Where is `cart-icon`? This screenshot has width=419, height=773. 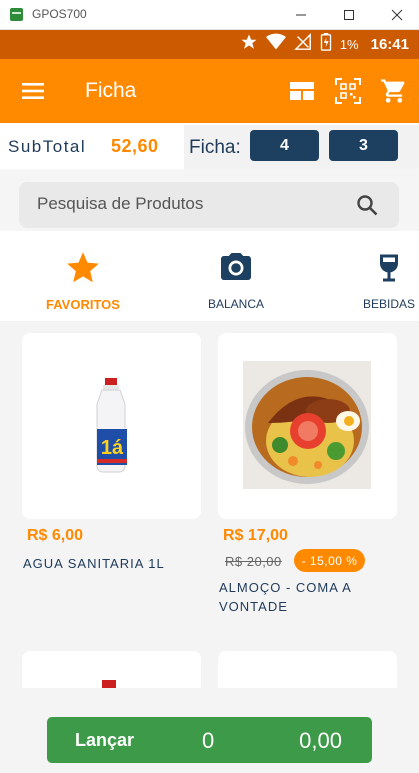 cart-icon is located at coordinates (394, 91).